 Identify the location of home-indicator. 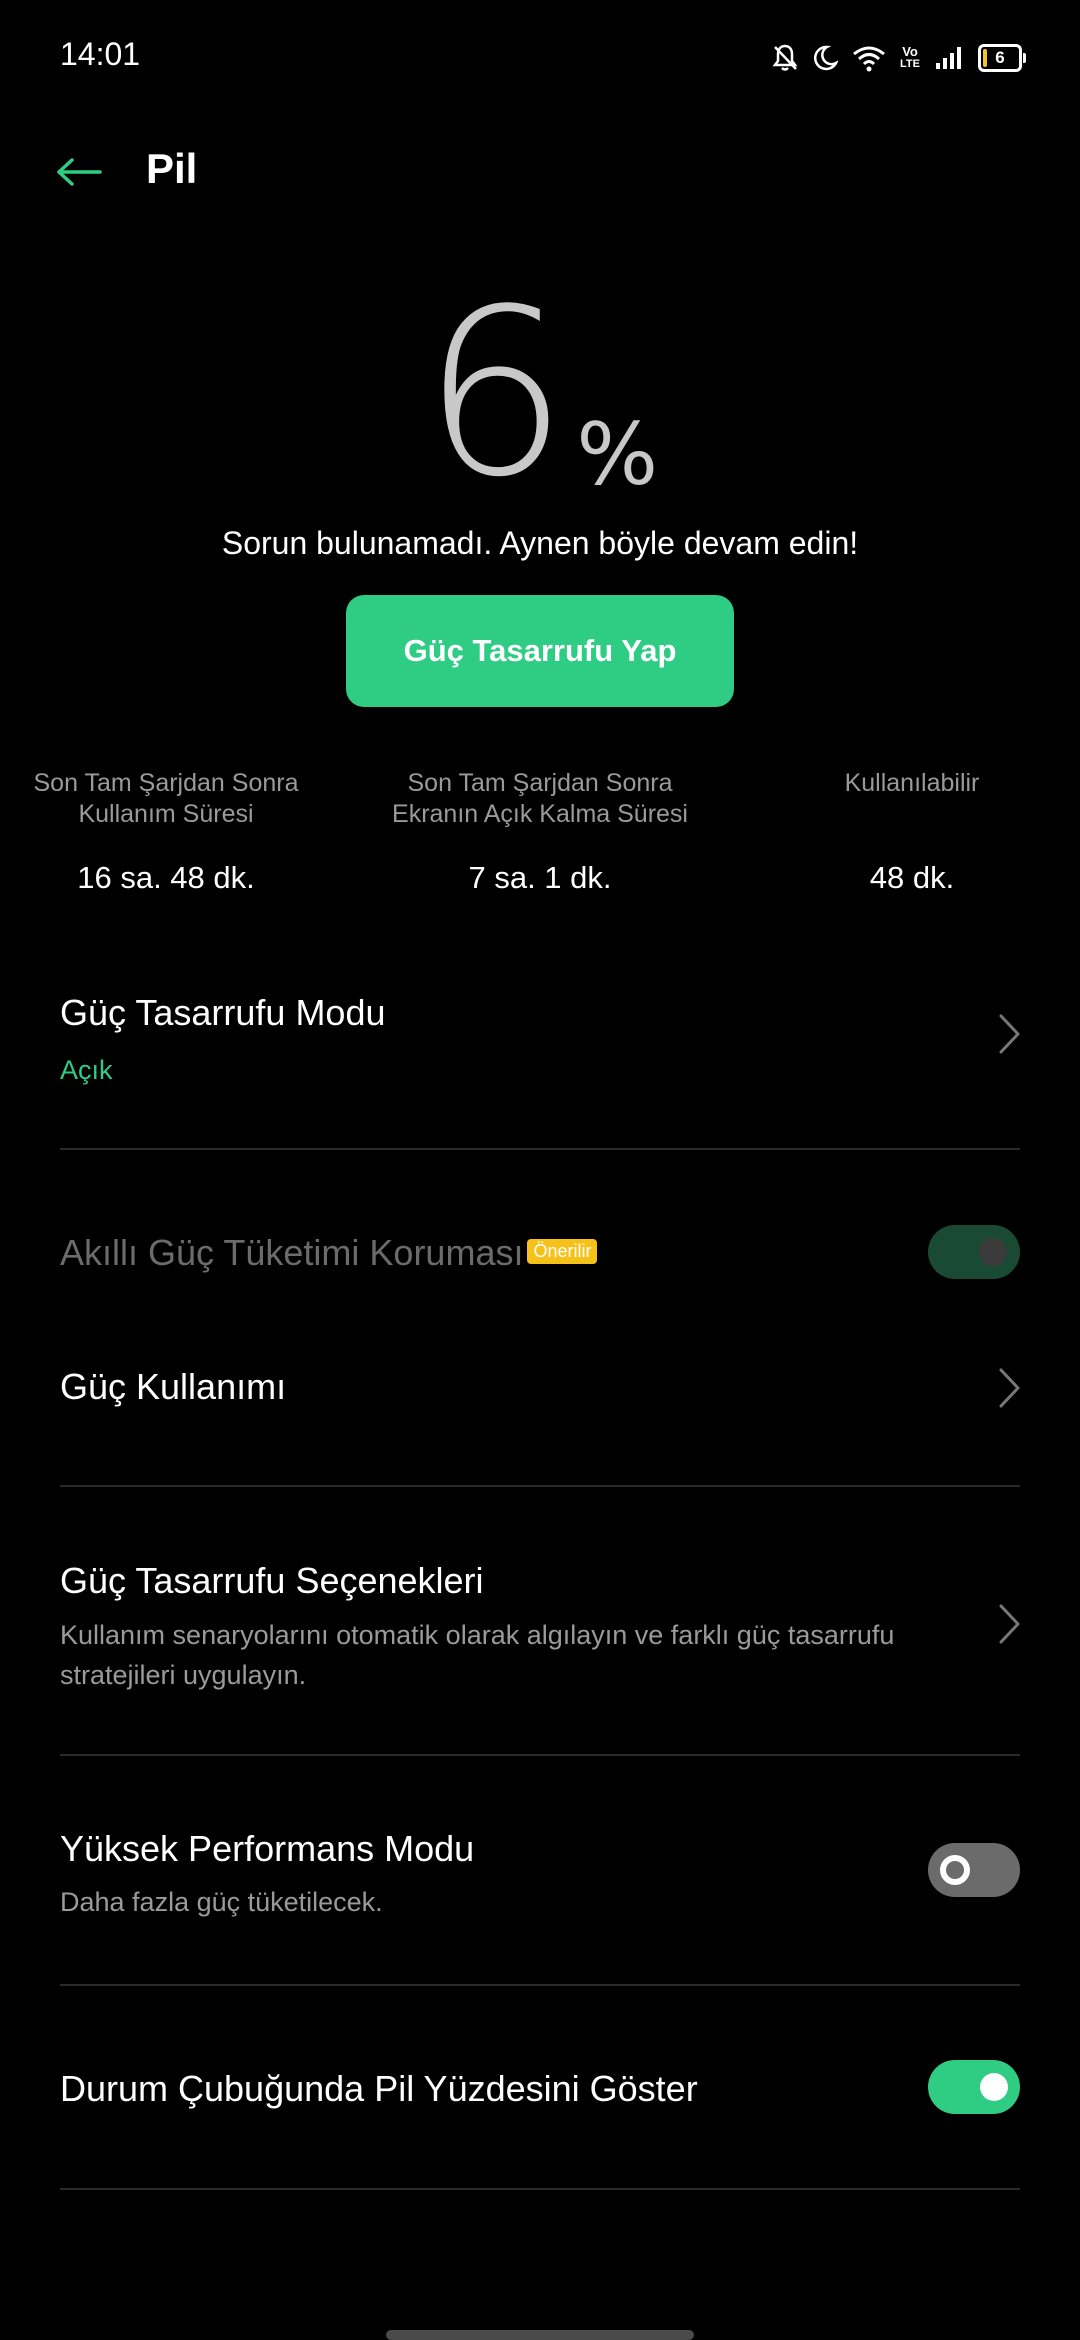
(540, 2335).